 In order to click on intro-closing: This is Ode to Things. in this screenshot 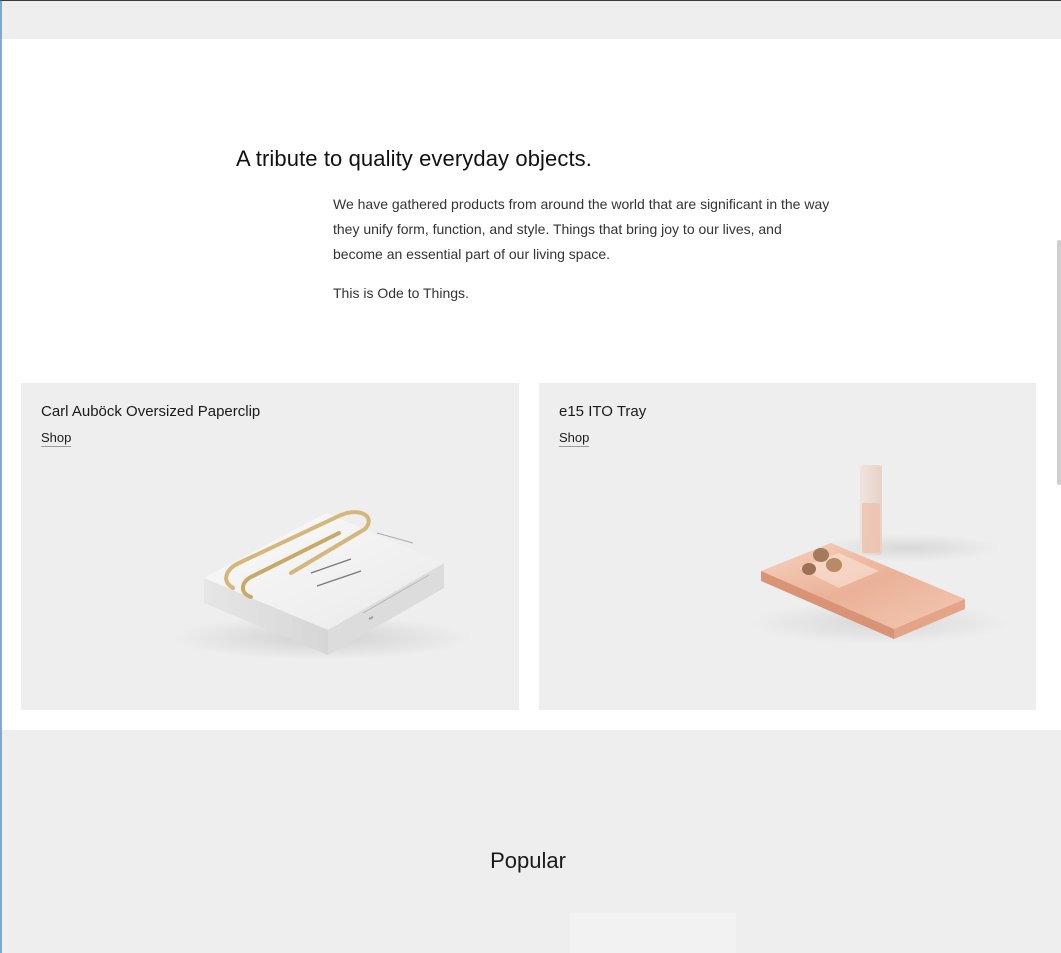, I will do `click(401, 293)`.